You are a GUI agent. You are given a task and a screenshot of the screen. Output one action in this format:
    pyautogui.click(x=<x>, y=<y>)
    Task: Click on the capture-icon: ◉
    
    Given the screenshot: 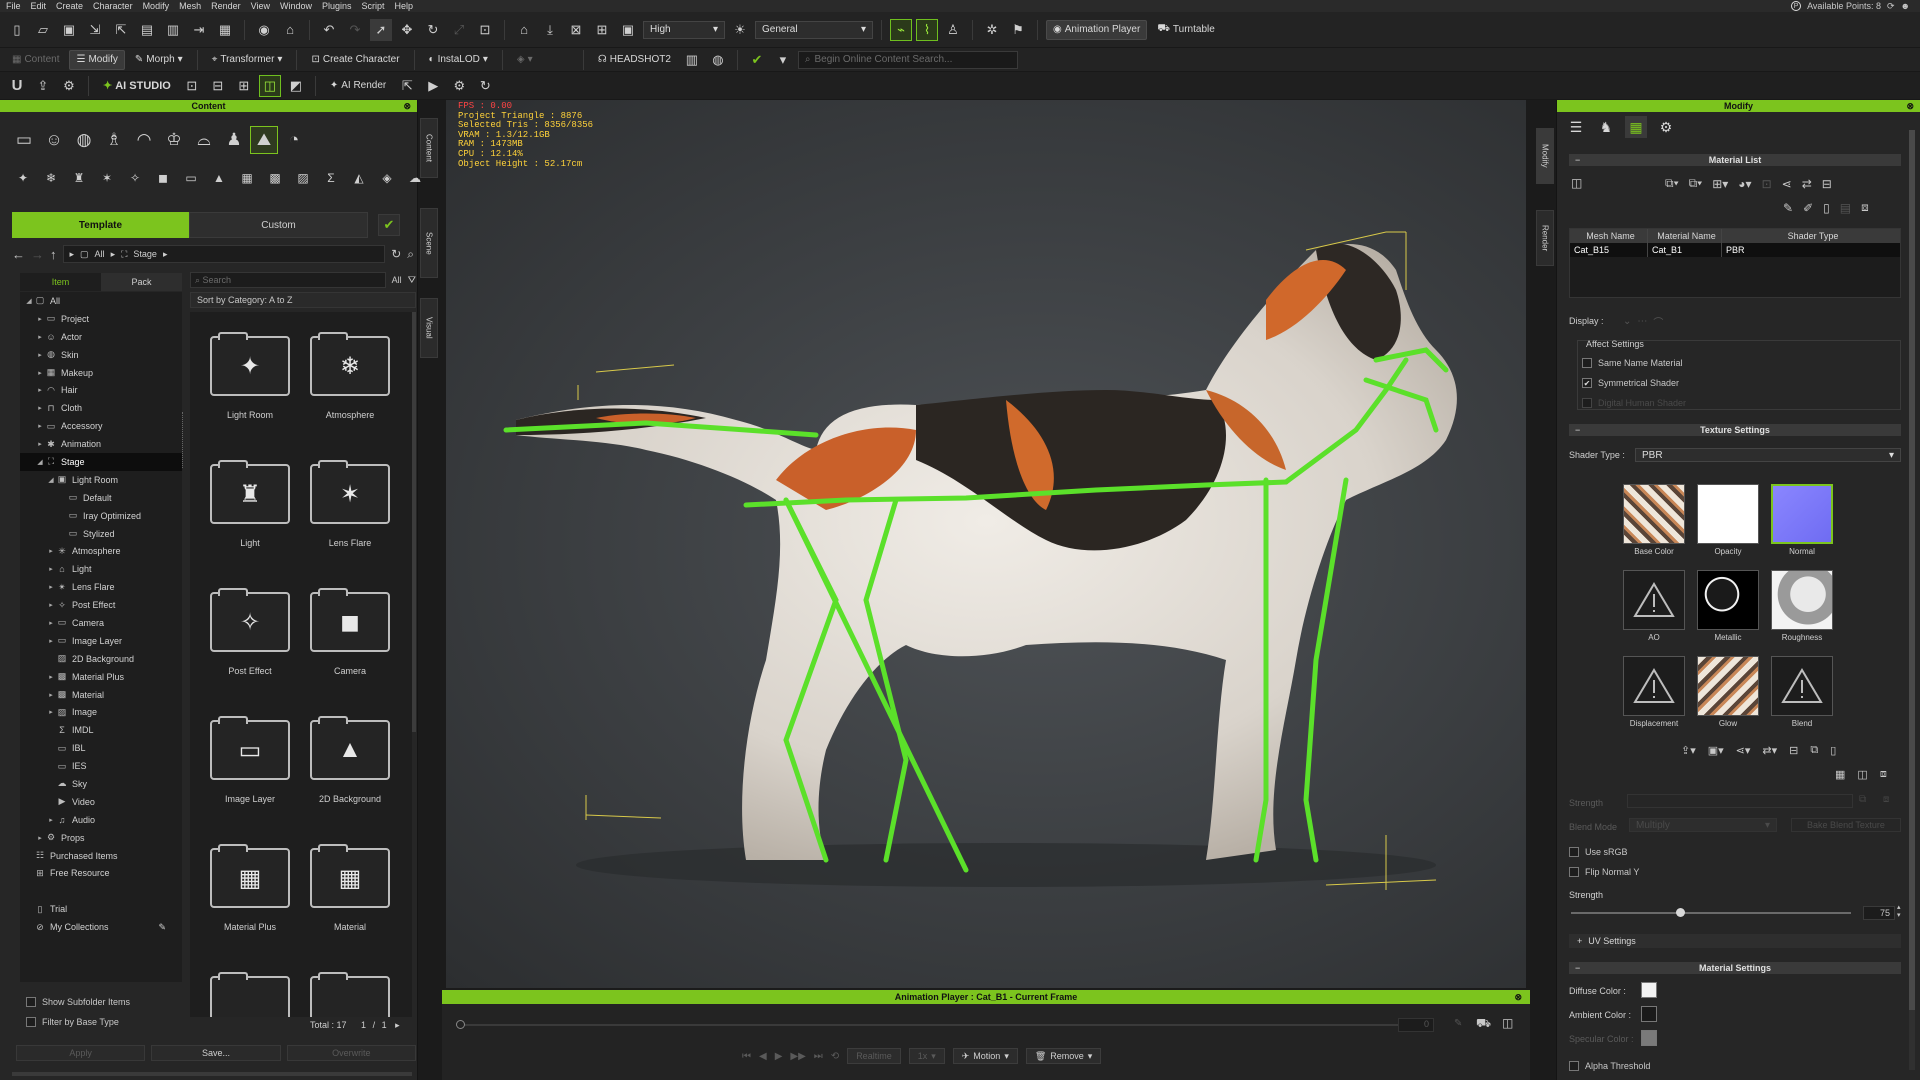 What is the action you would take?
    pyautogui.click(x=264, y=30)
    